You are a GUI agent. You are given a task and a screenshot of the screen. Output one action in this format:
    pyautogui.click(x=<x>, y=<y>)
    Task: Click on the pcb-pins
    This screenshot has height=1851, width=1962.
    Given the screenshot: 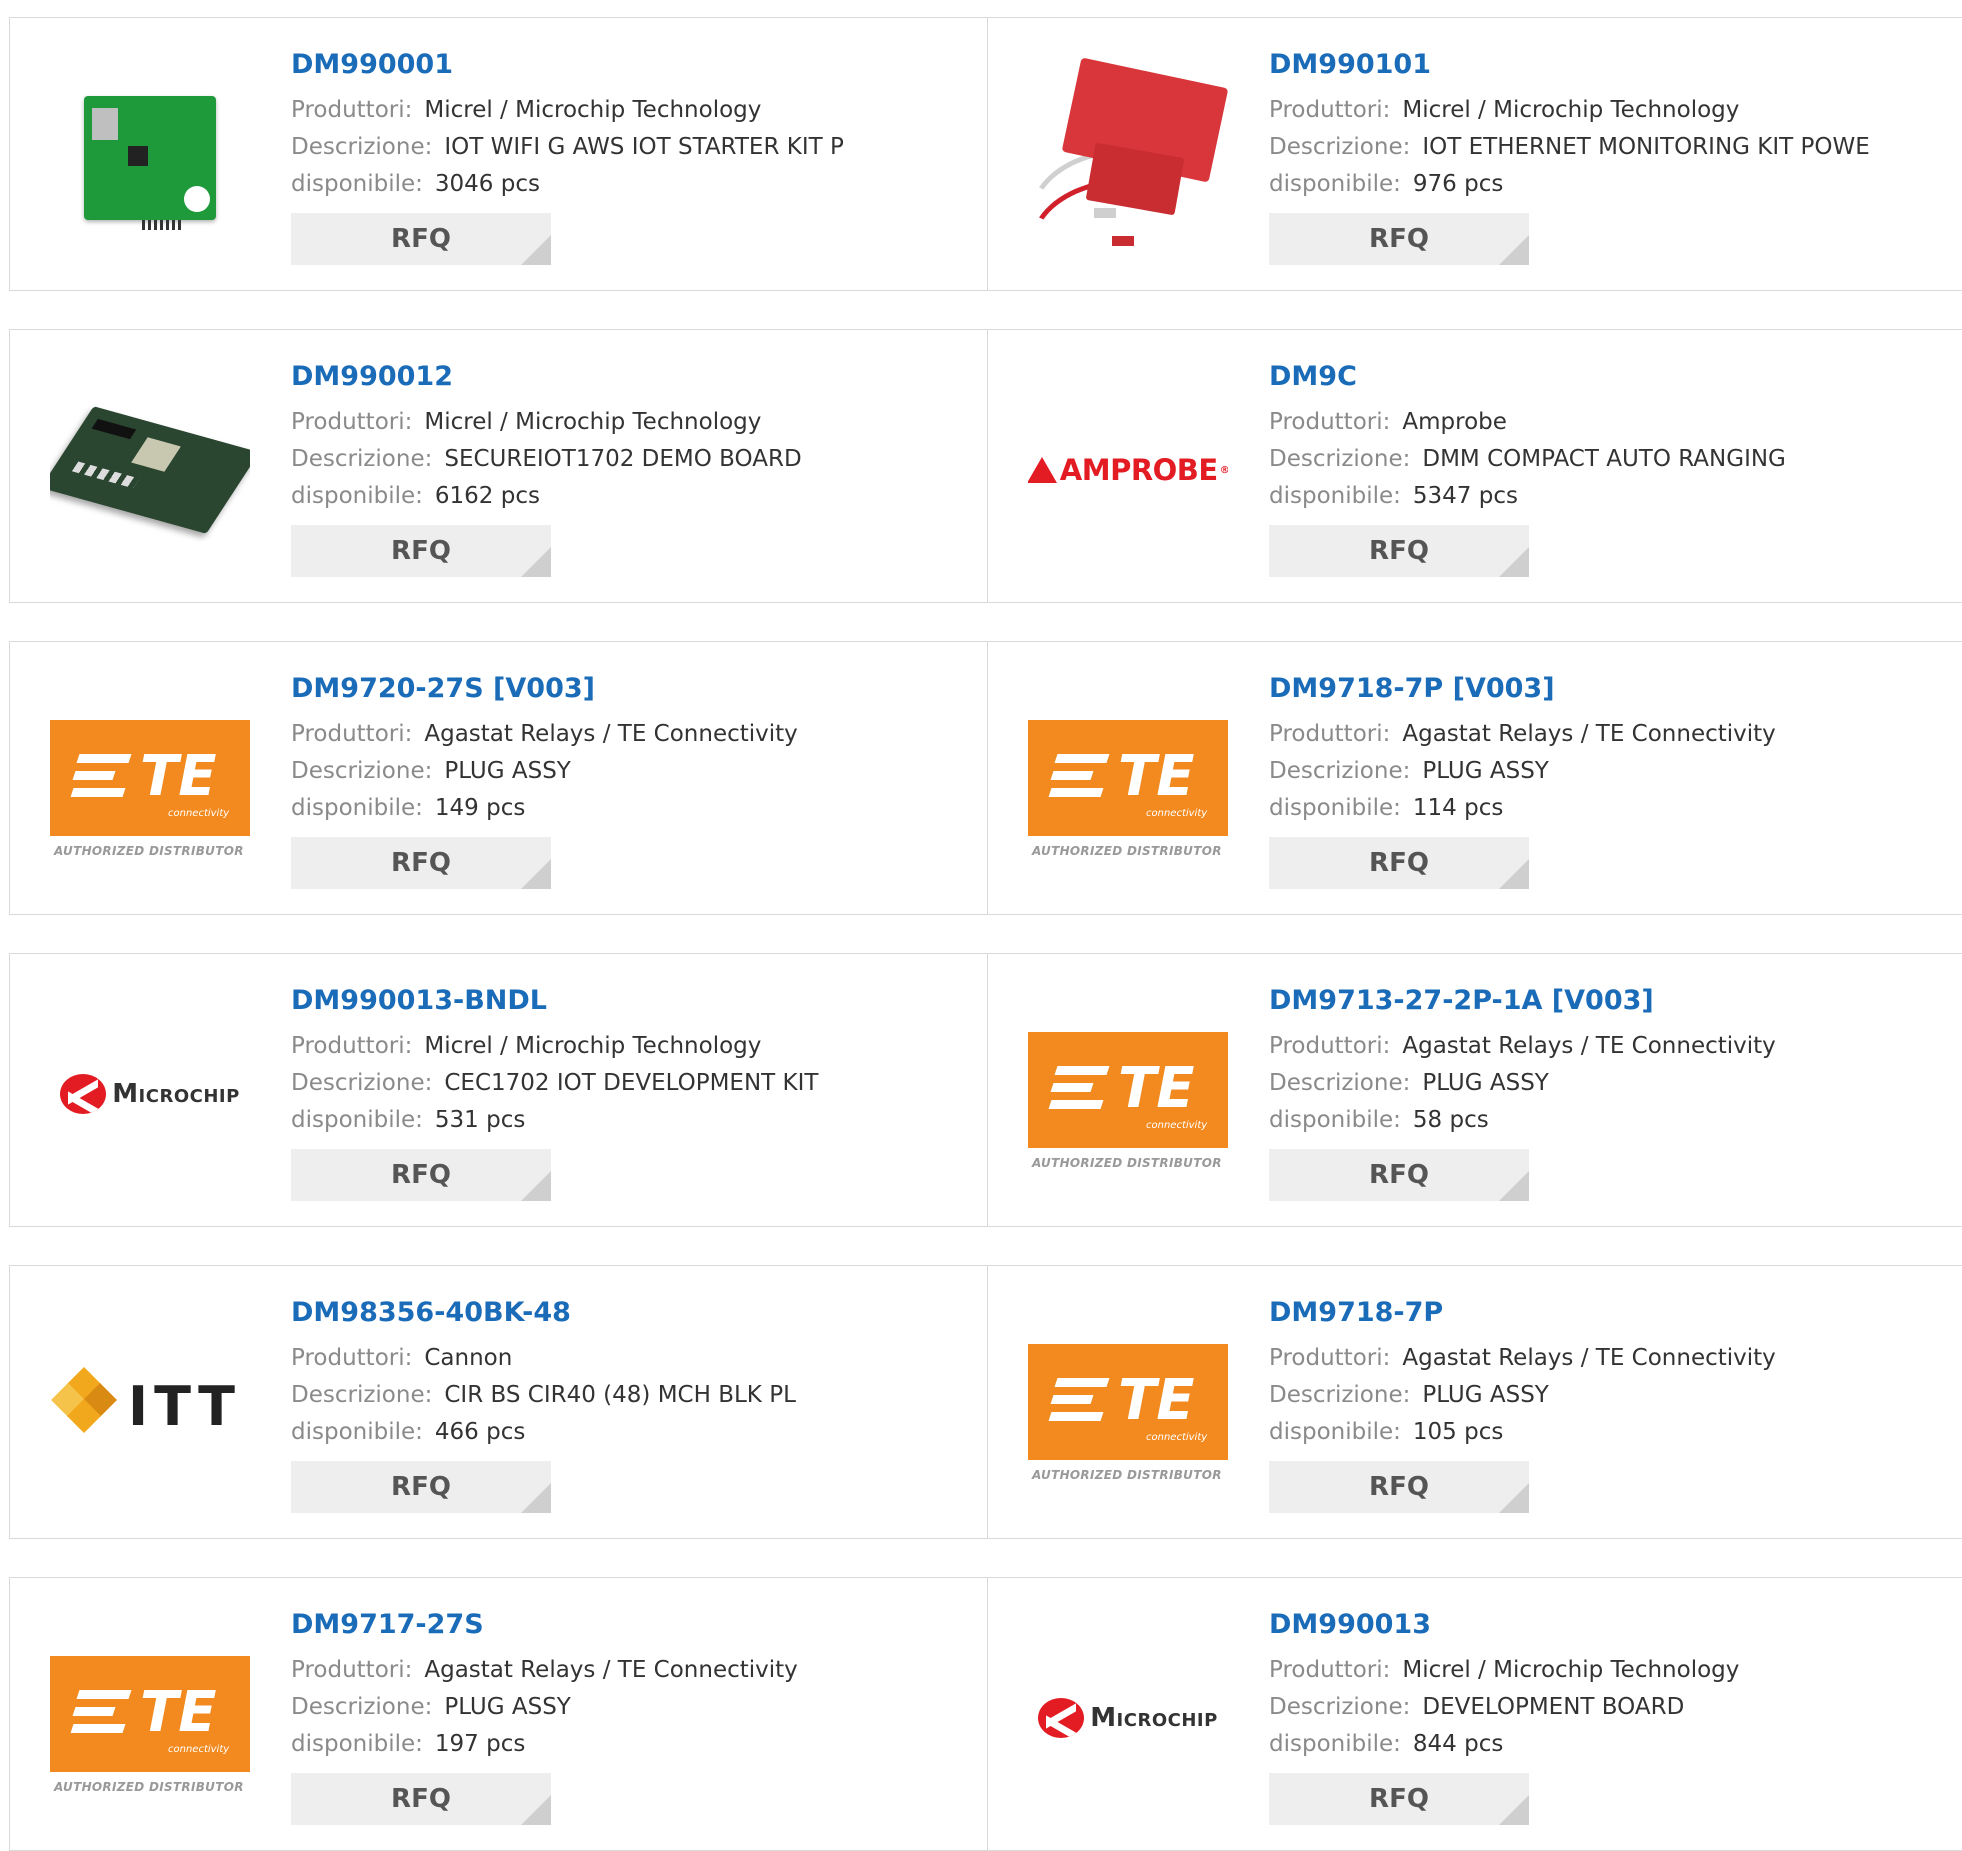 What is the action you would take?
    pyautogui.click(x=162, y=225)
    